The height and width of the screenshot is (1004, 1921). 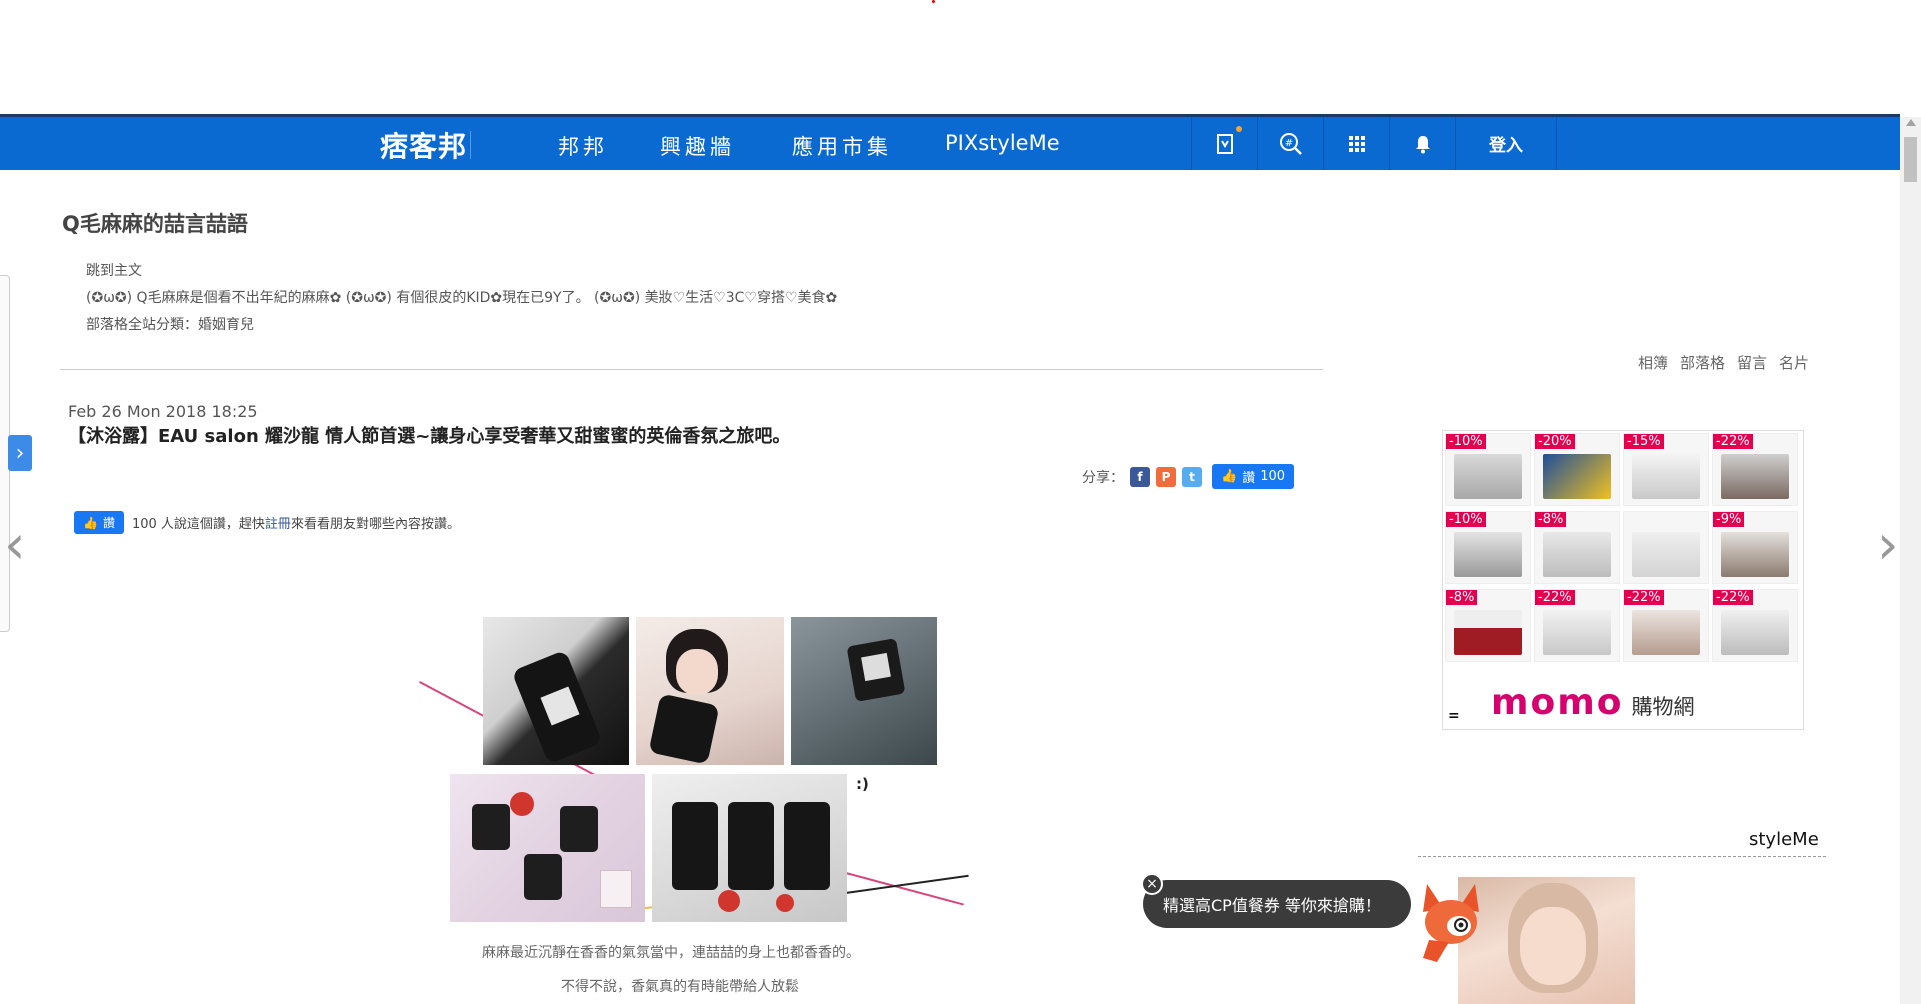 I want to click on bookmark-icon, so click(x=1224, y=143).